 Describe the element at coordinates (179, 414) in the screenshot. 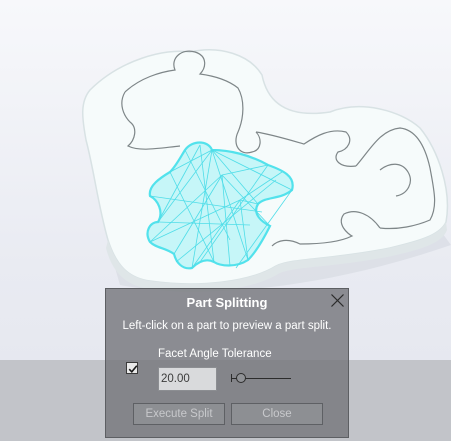

I see `execute-split-button: Execute Split` at that location.